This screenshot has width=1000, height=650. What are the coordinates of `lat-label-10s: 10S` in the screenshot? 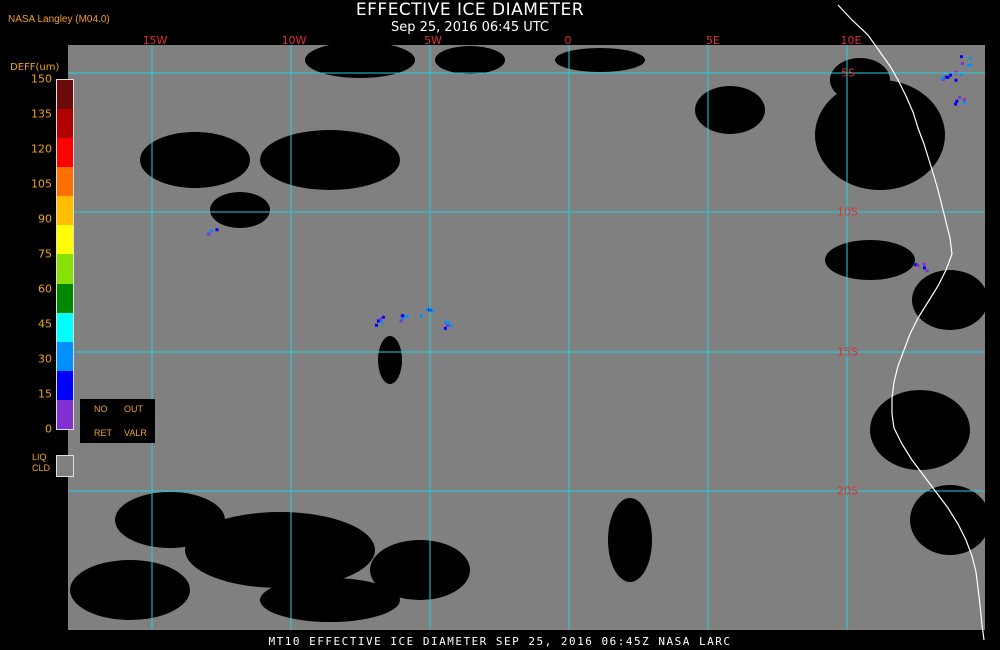 It's located at (847, 212).